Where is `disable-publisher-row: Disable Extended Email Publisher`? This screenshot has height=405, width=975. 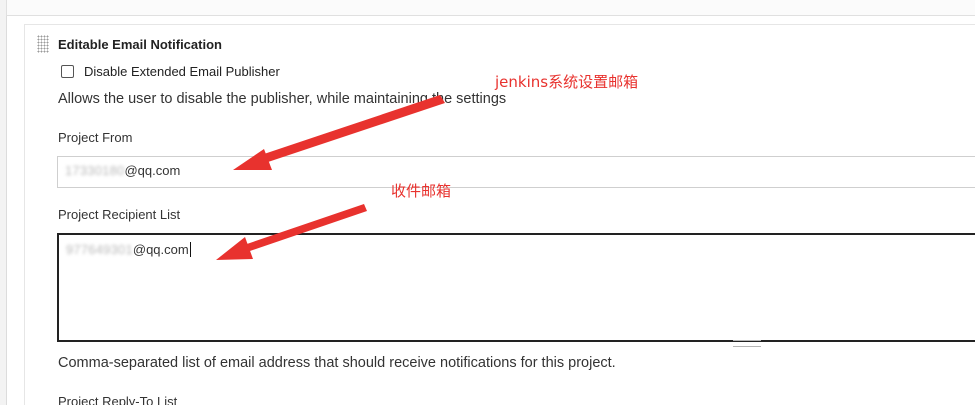 disable-publisher-row: Disable Extended Email Publisher is located at coordinates (170, 71).